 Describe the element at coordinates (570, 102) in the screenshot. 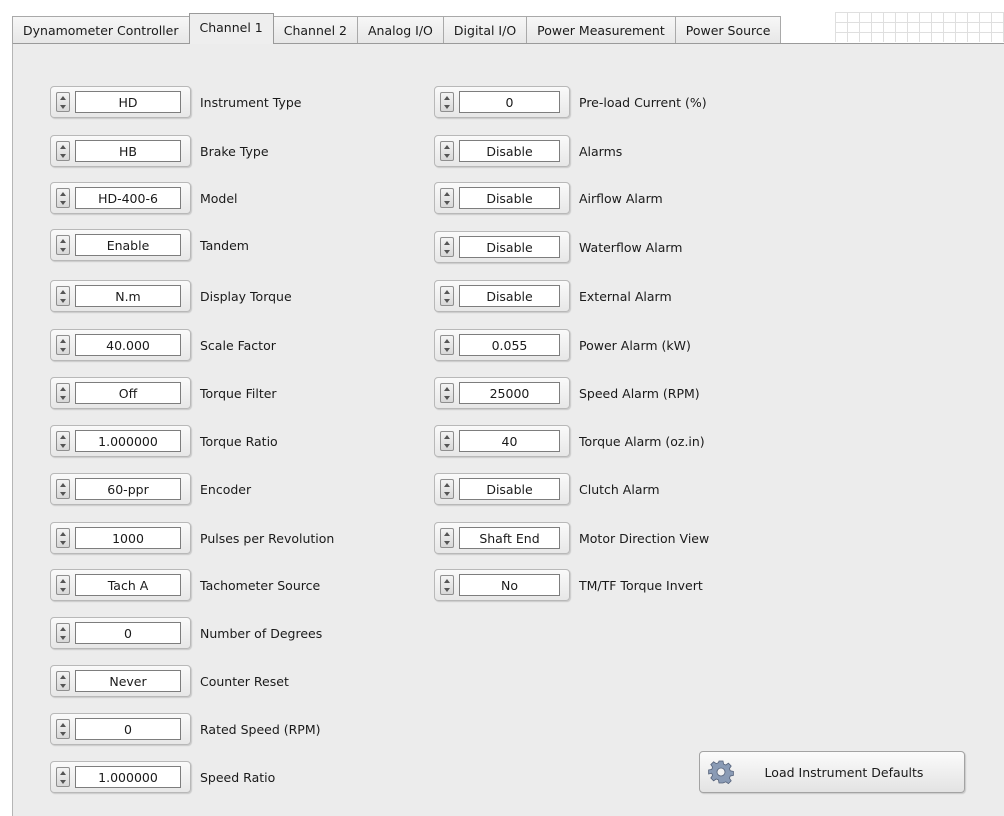

I see `preload-current-control: 0 Pre-load Current (%)` at that location.